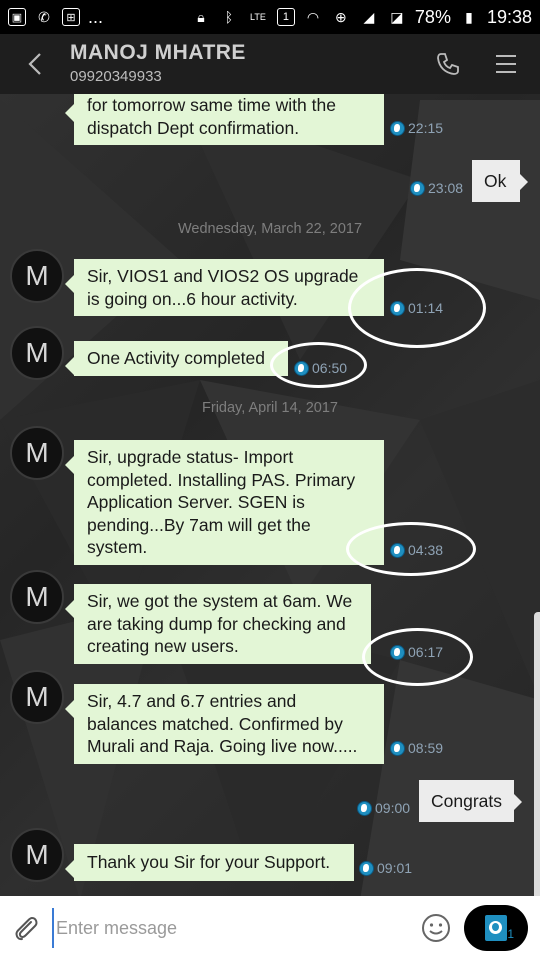 The height and width of the screenshot is (960, 540). I want to click on paperclip-icon, so click(26, 928).